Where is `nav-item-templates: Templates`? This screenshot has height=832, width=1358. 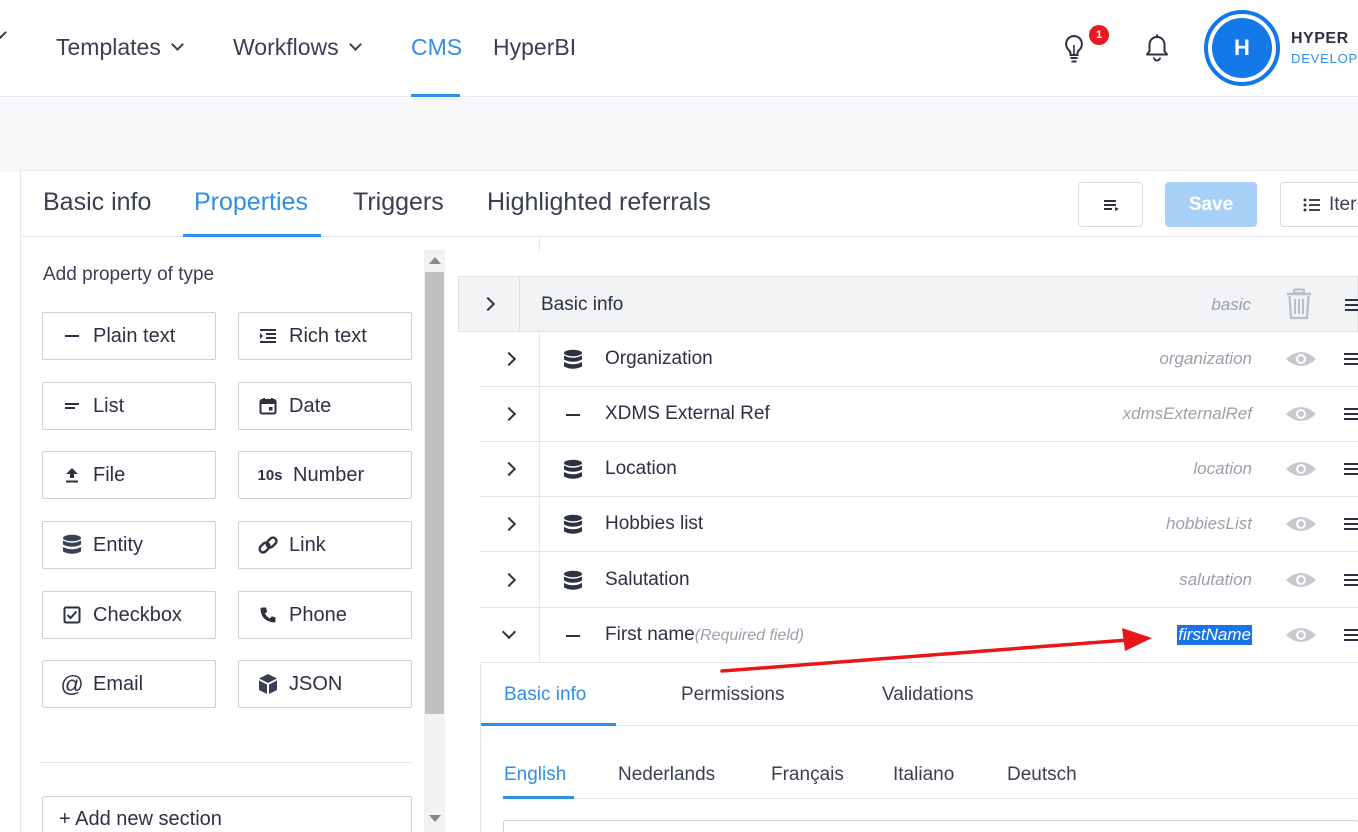
nav-item-templates: Templates is located at coordinates (120, 47).